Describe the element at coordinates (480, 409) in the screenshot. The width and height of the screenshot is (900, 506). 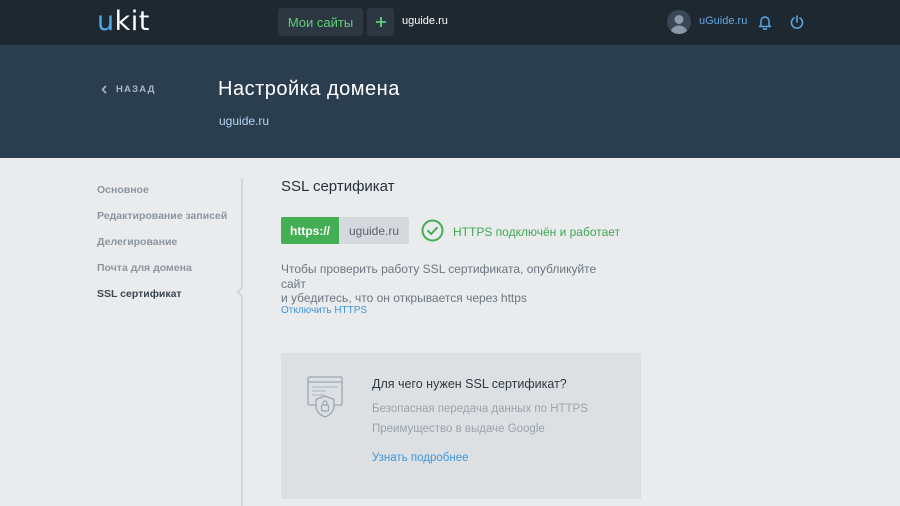
I see `info-card-benefit-1: Безопасная передача данных по HTTPS` at that location.